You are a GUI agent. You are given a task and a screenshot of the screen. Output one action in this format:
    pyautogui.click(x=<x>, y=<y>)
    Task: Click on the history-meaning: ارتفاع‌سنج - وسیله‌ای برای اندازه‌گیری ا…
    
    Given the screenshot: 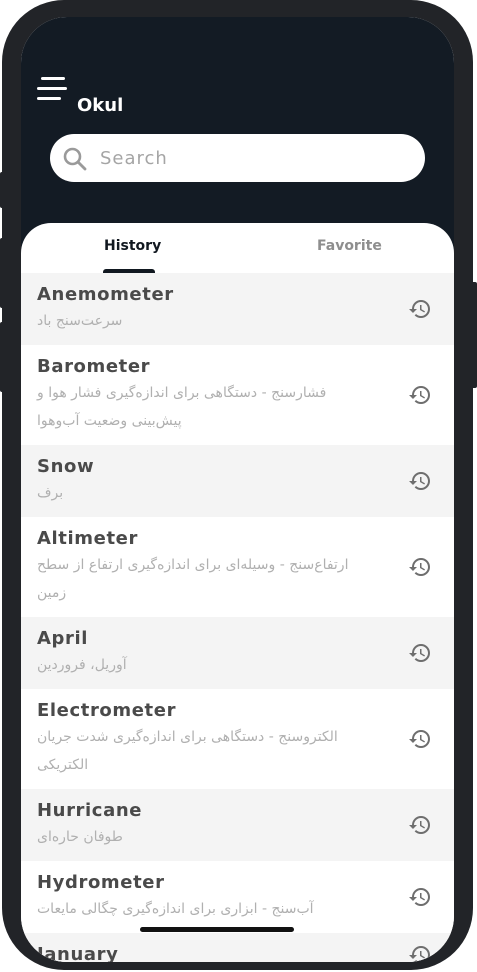 What is the action you would take?
    pyautogui.click(x=193, y=579)
    